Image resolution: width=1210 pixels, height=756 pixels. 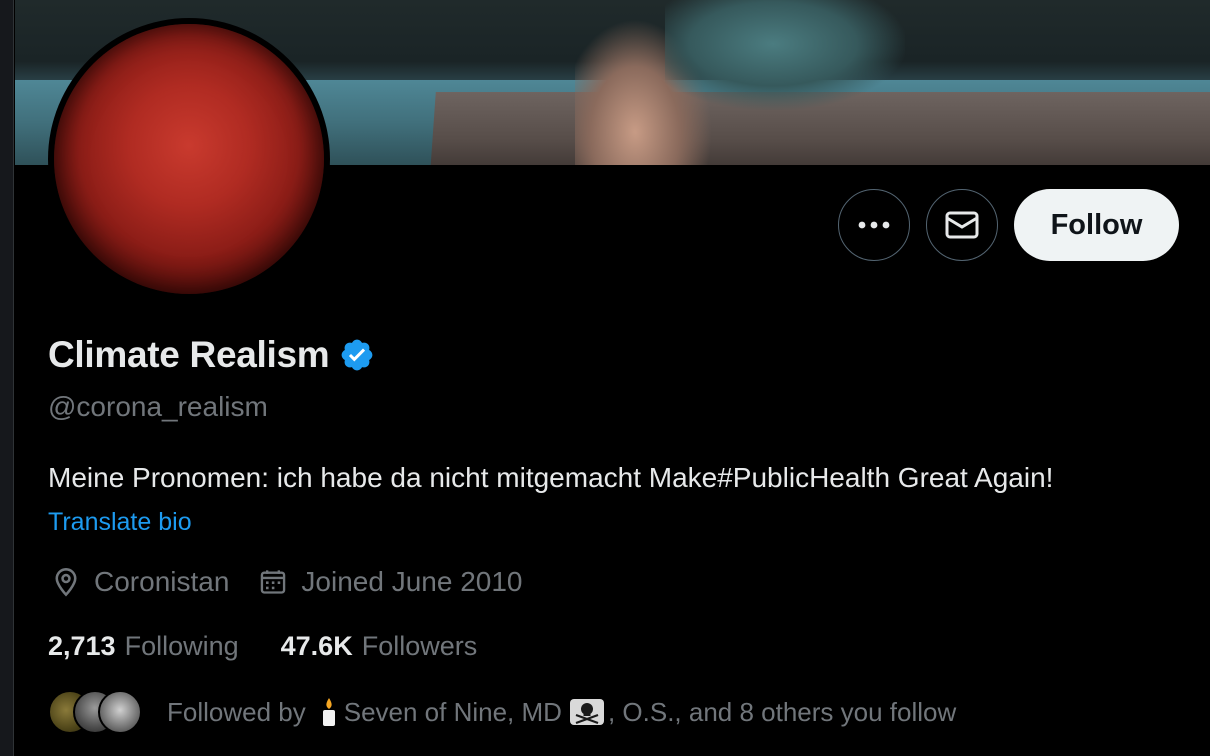 I want to click on location-pin-icon, so click(x=66, y=582).